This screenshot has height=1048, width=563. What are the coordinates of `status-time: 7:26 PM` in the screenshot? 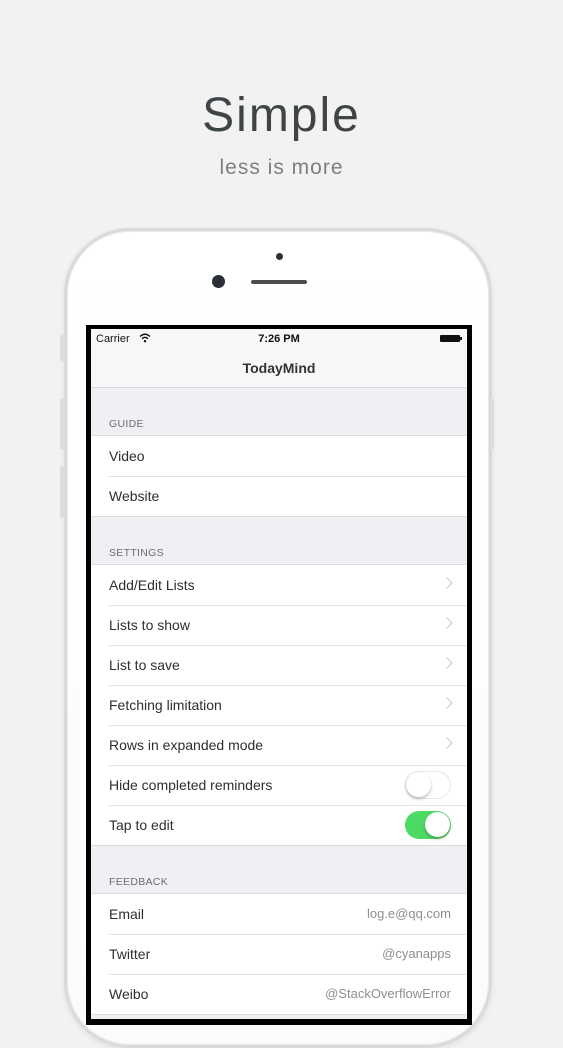 It's located at (279, 339).